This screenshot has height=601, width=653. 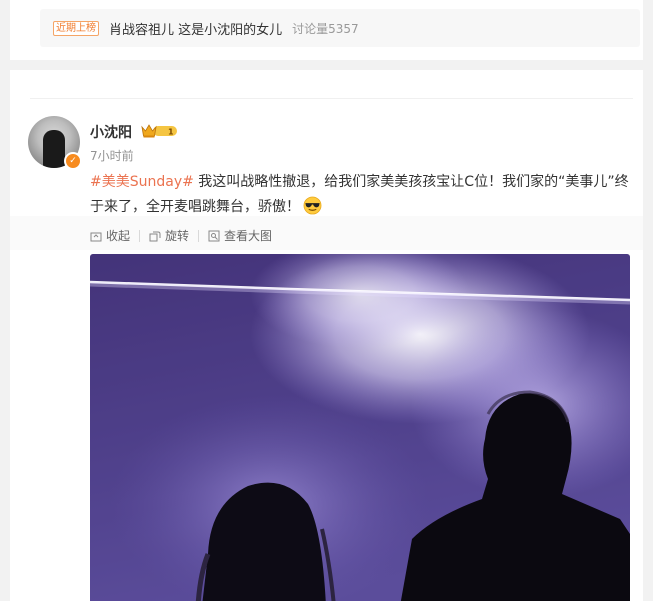 What do you see at coordinates (160, 131) in the screenshot?
I see `crown-level-icon: 1` at bounding box center [160, 131].